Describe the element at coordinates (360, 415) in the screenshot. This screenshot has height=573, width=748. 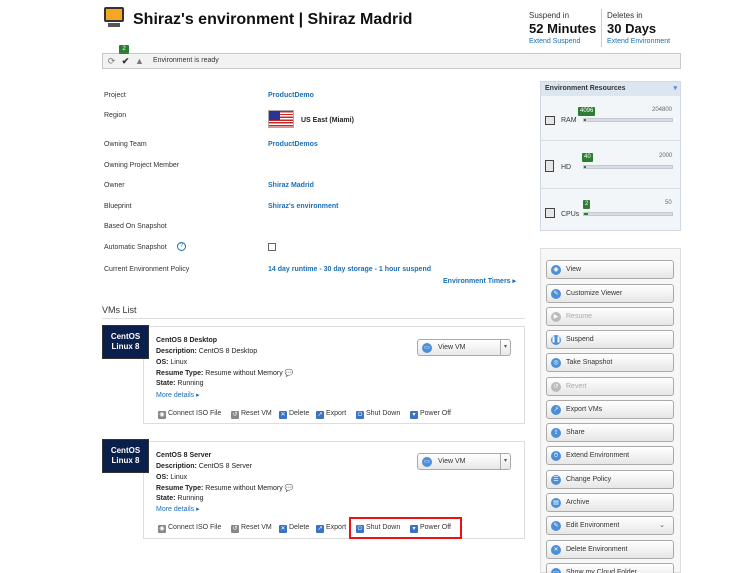
I see `power-icon: ⏻` at that location.